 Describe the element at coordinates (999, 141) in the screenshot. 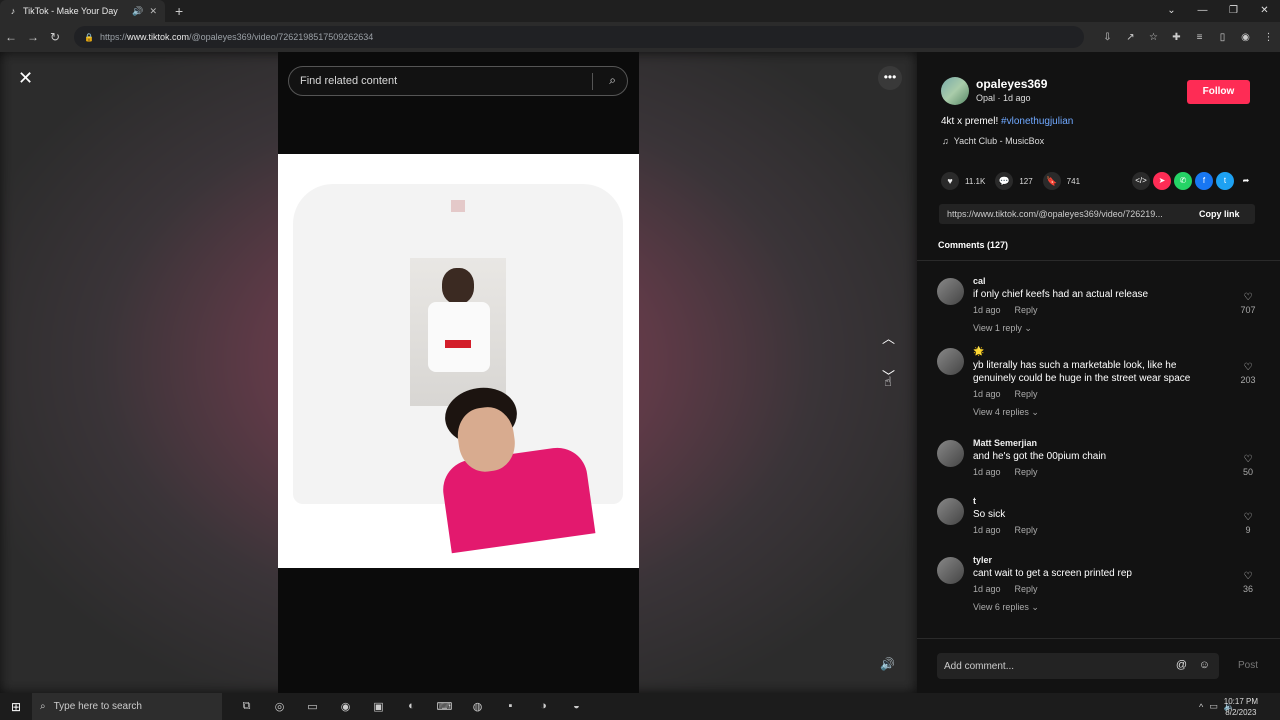

I see `music-title: Yacht Club - MusicBox` at that location.